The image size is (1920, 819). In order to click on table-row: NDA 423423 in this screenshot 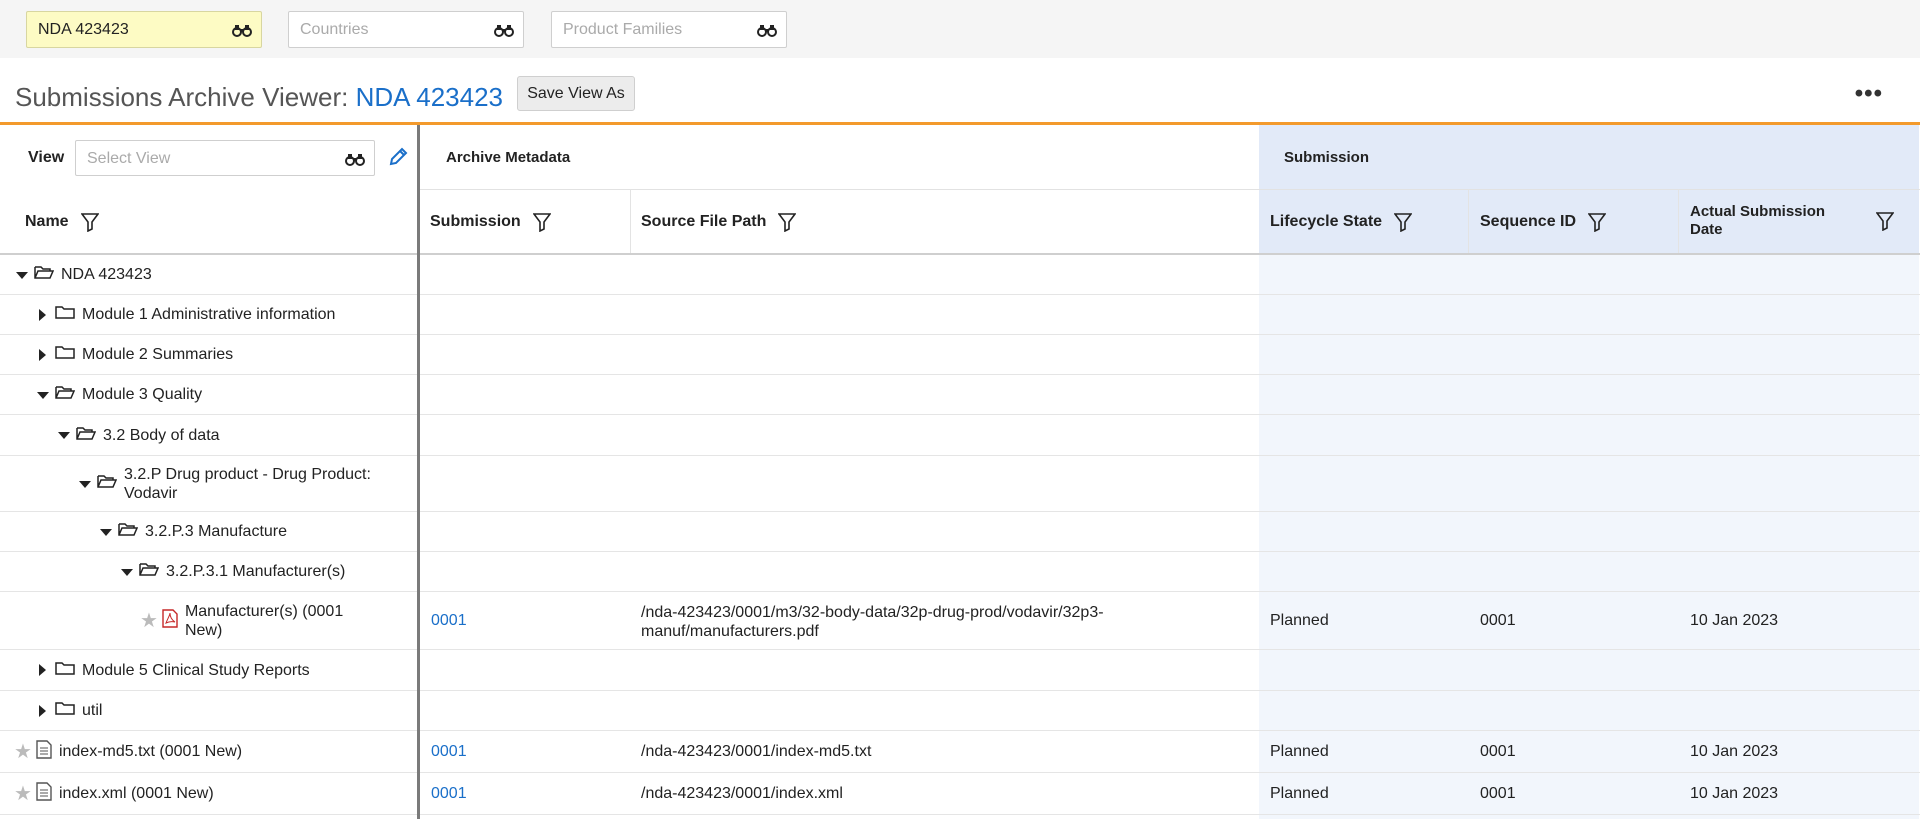, I will do `click(960, 275)`.